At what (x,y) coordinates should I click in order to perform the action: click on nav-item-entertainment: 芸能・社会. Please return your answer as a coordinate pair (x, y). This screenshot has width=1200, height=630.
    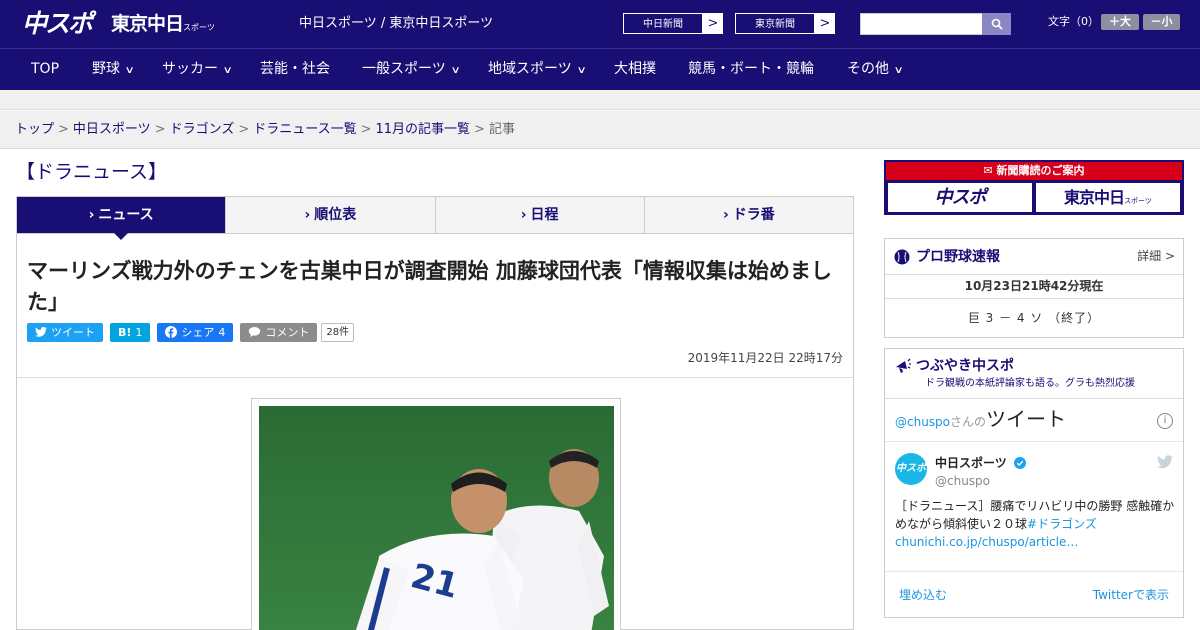
    Looking at the image, I should click on (295, 70).